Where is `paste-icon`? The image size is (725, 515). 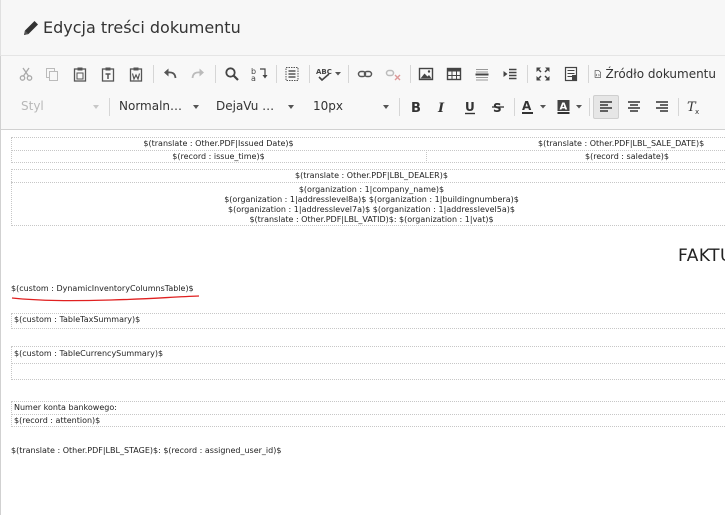 paste-icon is located at coordinates (80, 74).